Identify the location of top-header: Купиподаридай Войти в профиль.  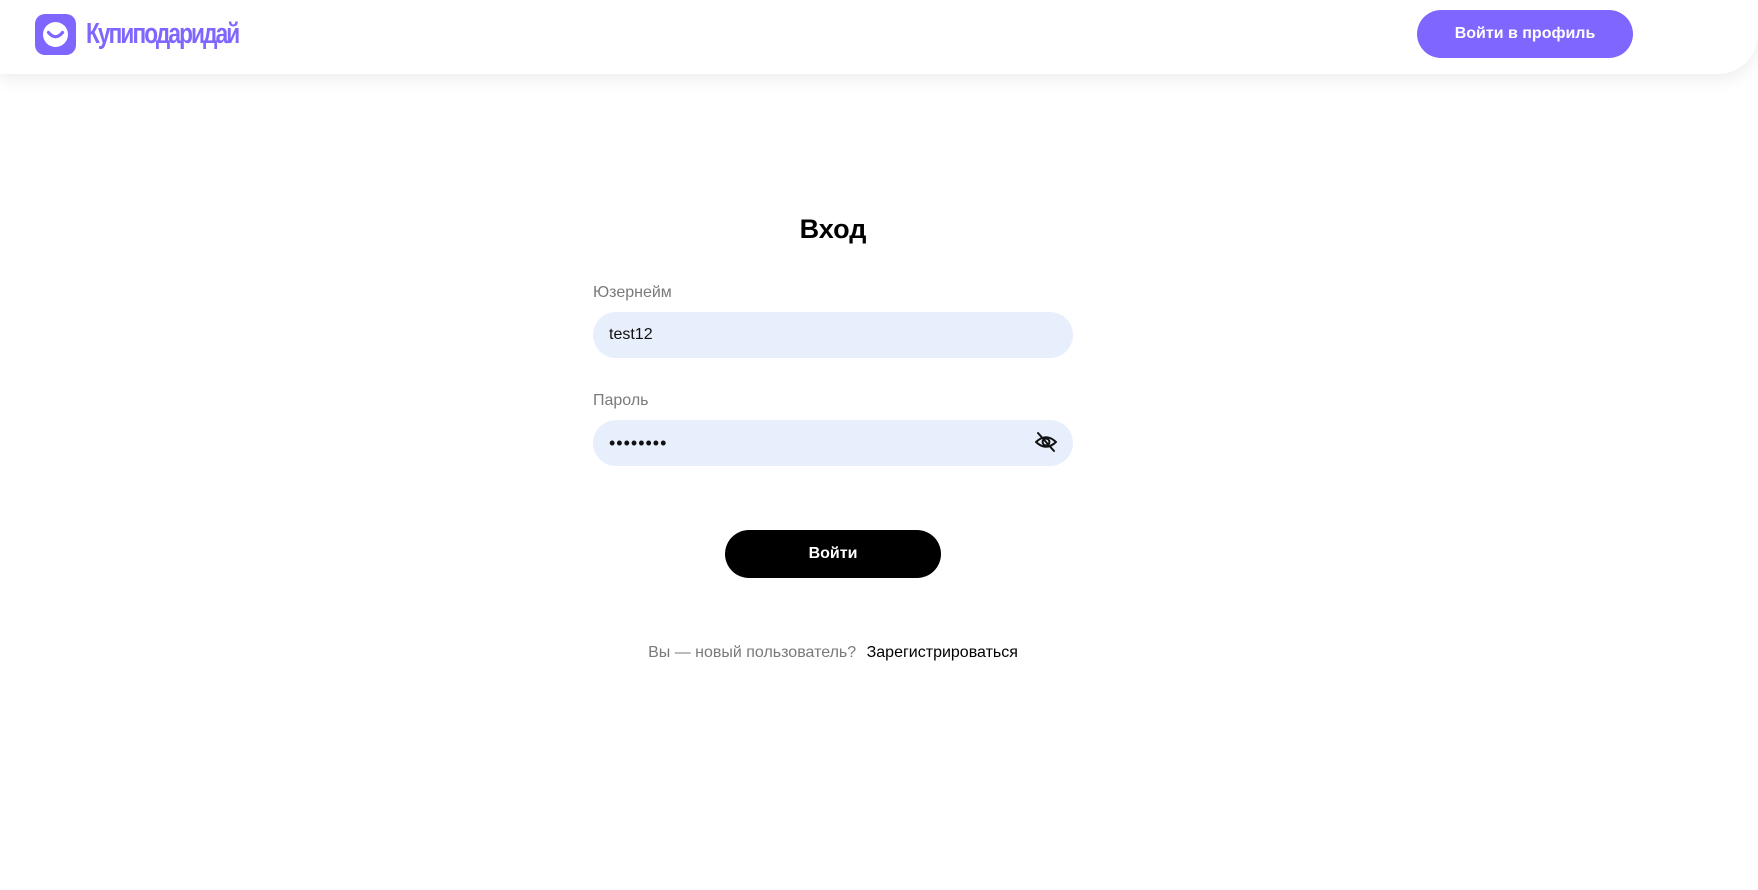
(879, 37).